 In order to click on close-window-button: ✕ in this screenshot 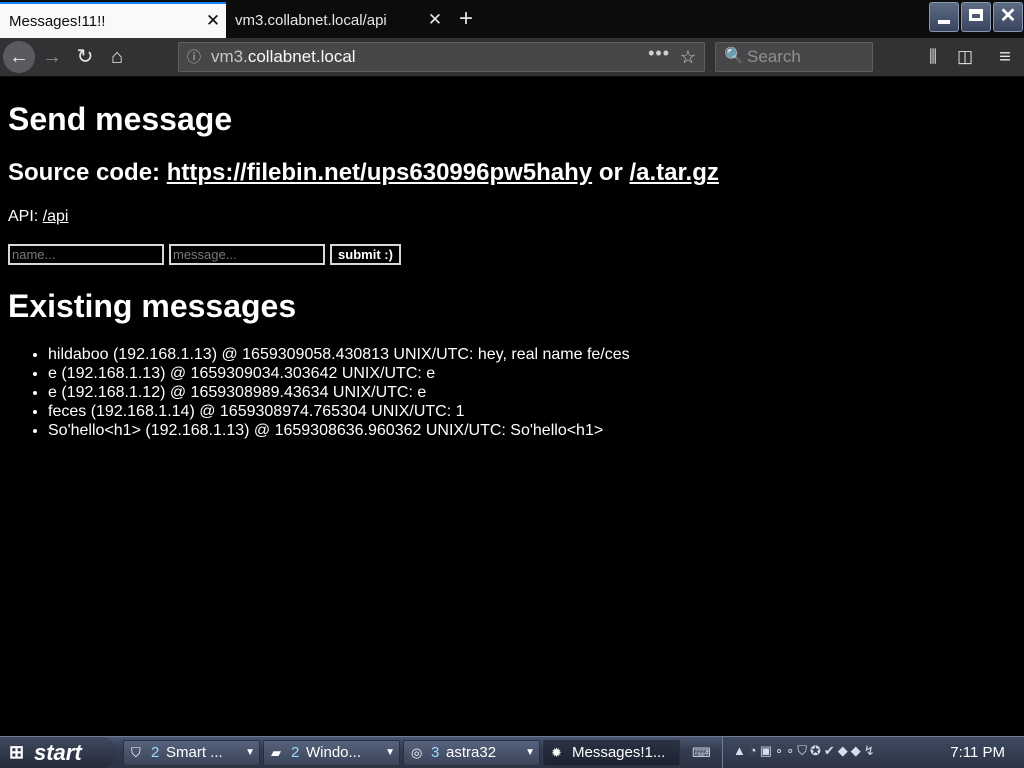, I will do `click(1008, 17)`.